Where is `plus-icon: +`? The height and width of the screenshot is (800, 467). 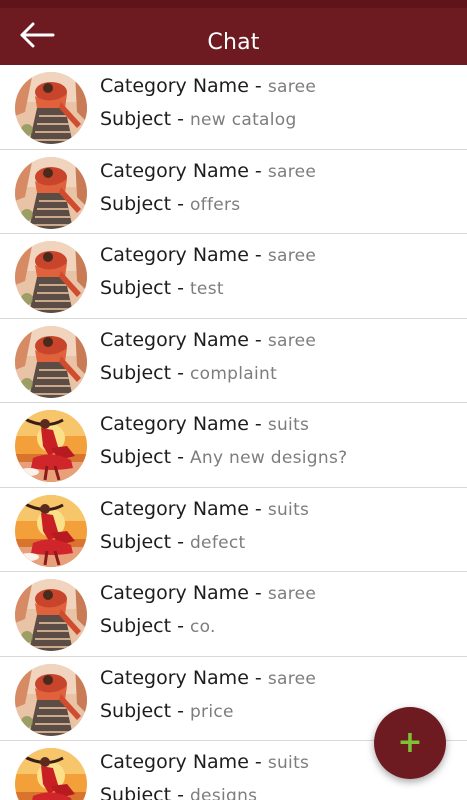
plus-icon: + is located at coordinates (410, 742).